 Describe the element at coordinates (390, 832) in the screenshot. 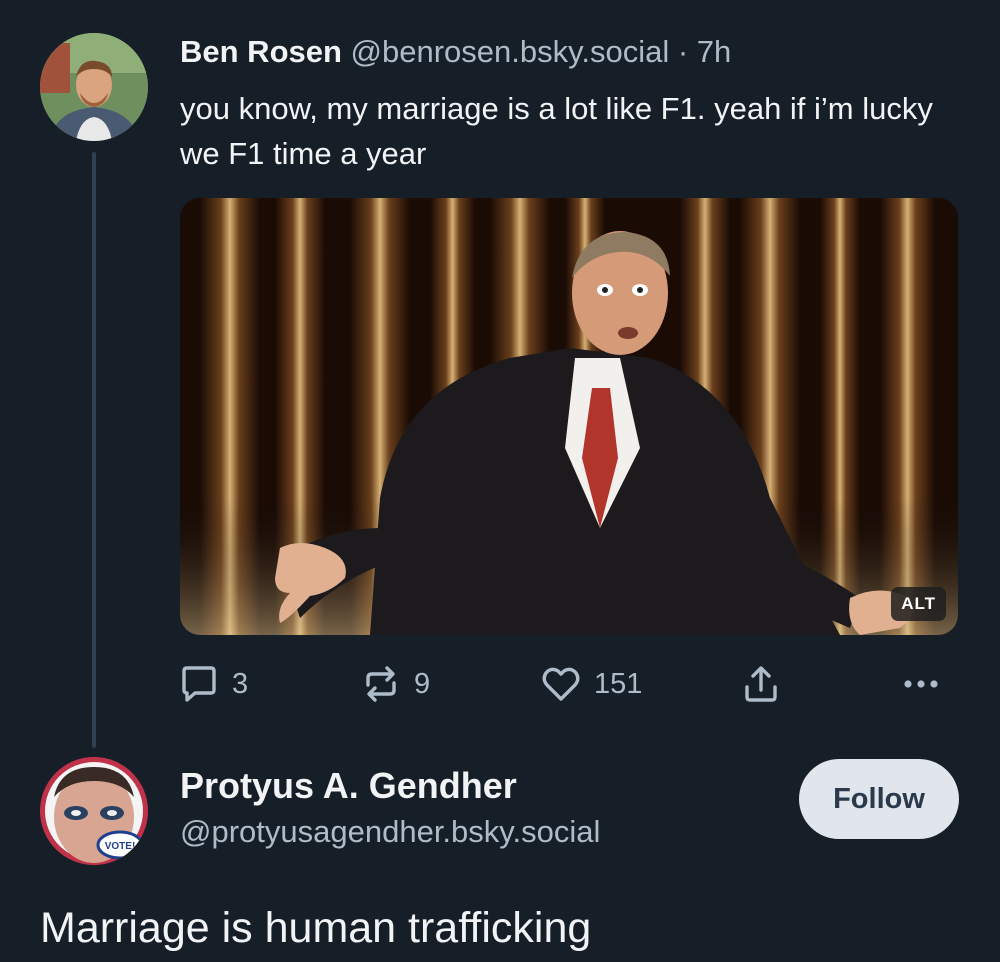

I see `reply-author-handle: @protyusagendher.bsky.social` at that location.